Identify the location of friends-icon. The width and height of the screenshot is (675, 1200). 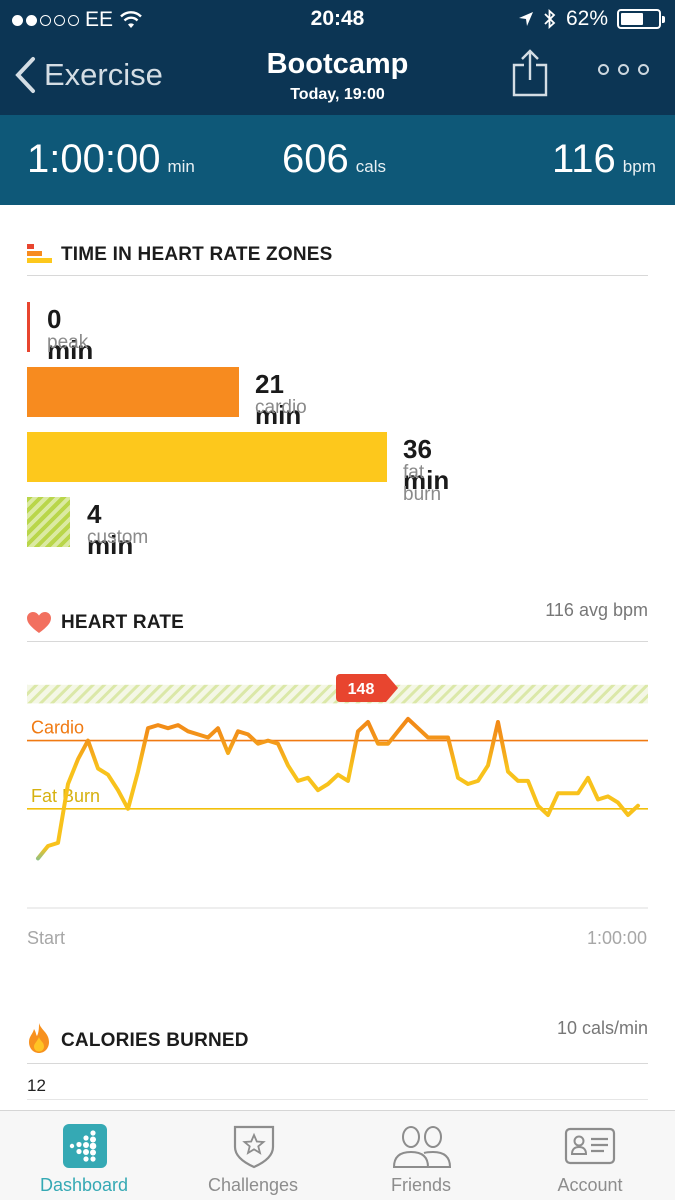
(422, 1147).